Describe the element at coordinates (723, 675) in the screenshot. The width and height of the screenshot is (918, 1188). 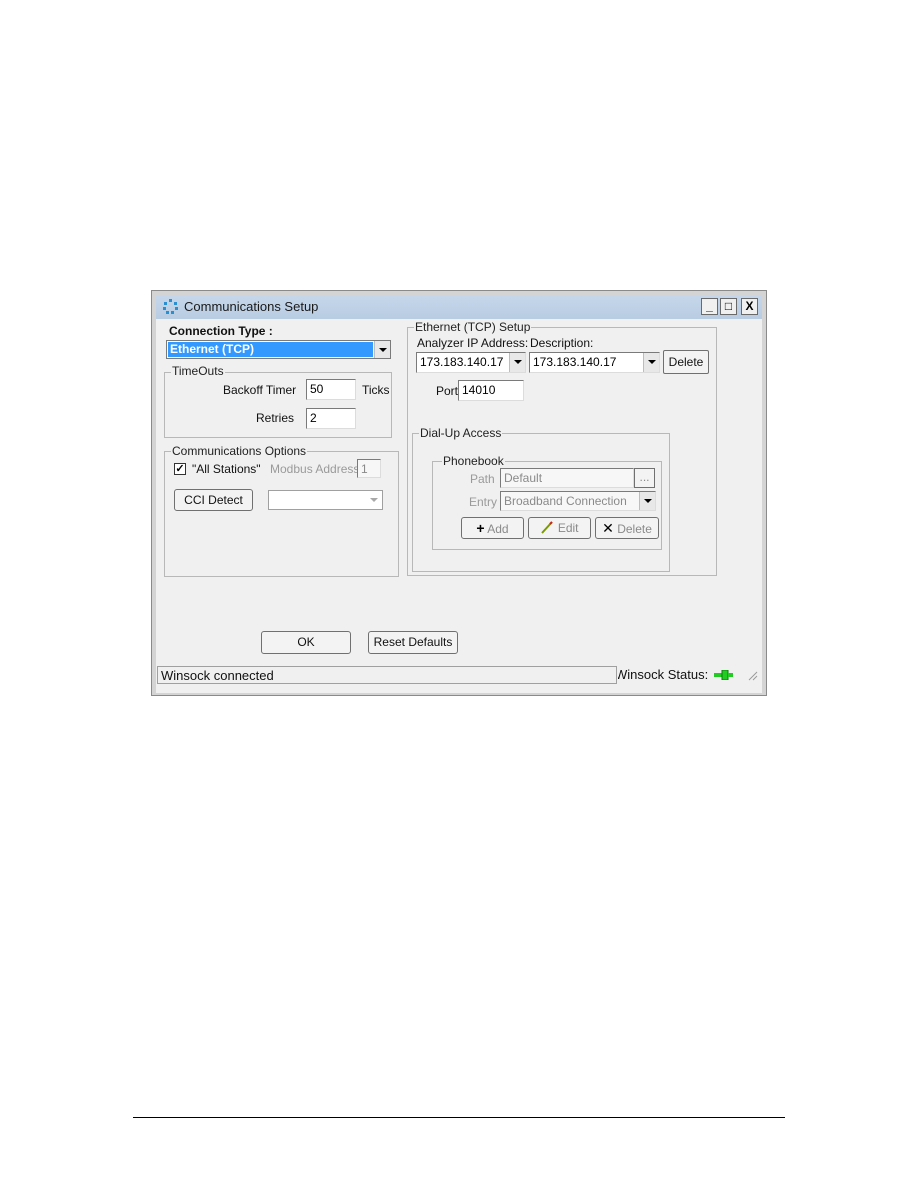
I see `connection-plug-icon` at that location.